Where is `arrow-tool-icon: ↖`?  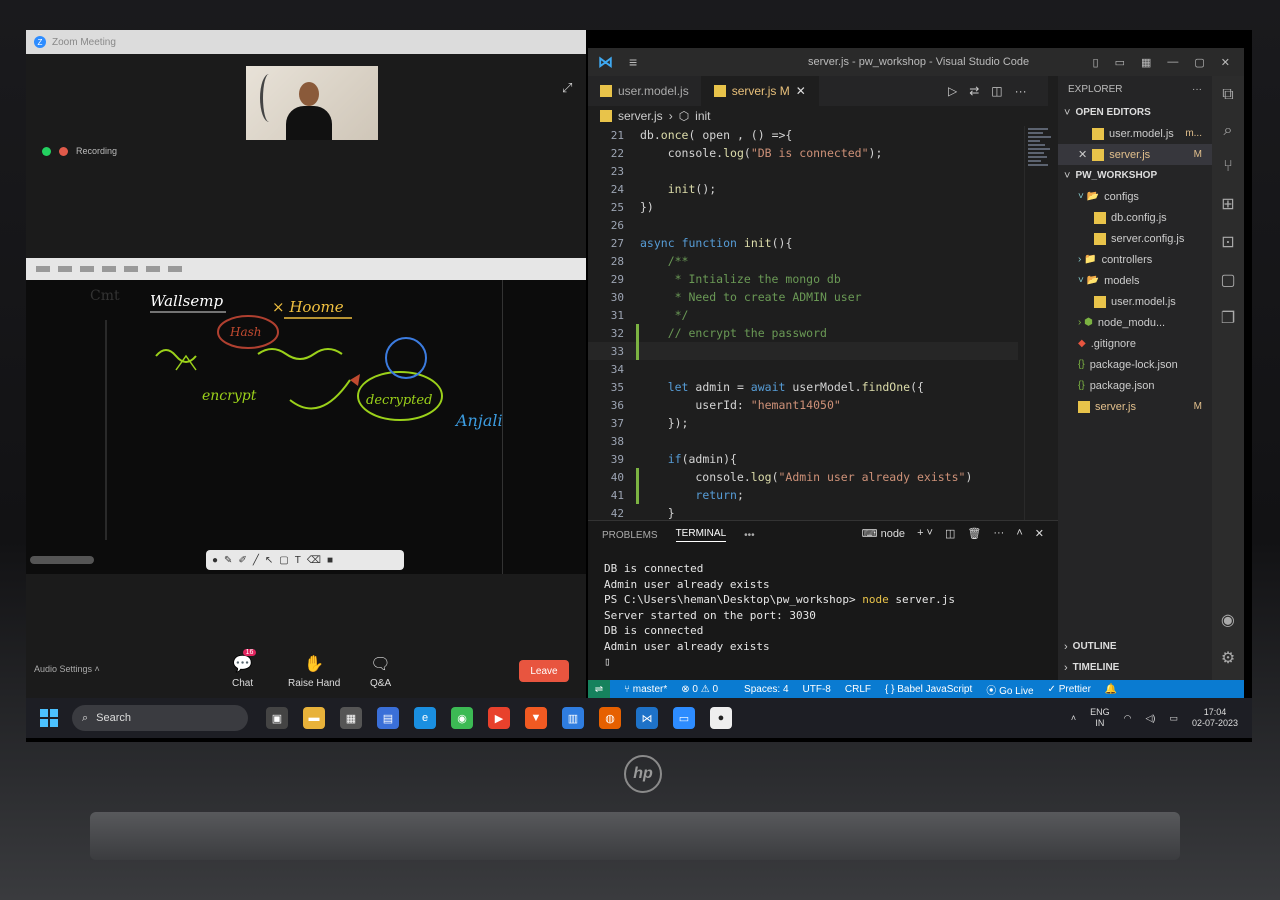
arrow-tool-icon: ↖ is located at coordinates (269, 560).